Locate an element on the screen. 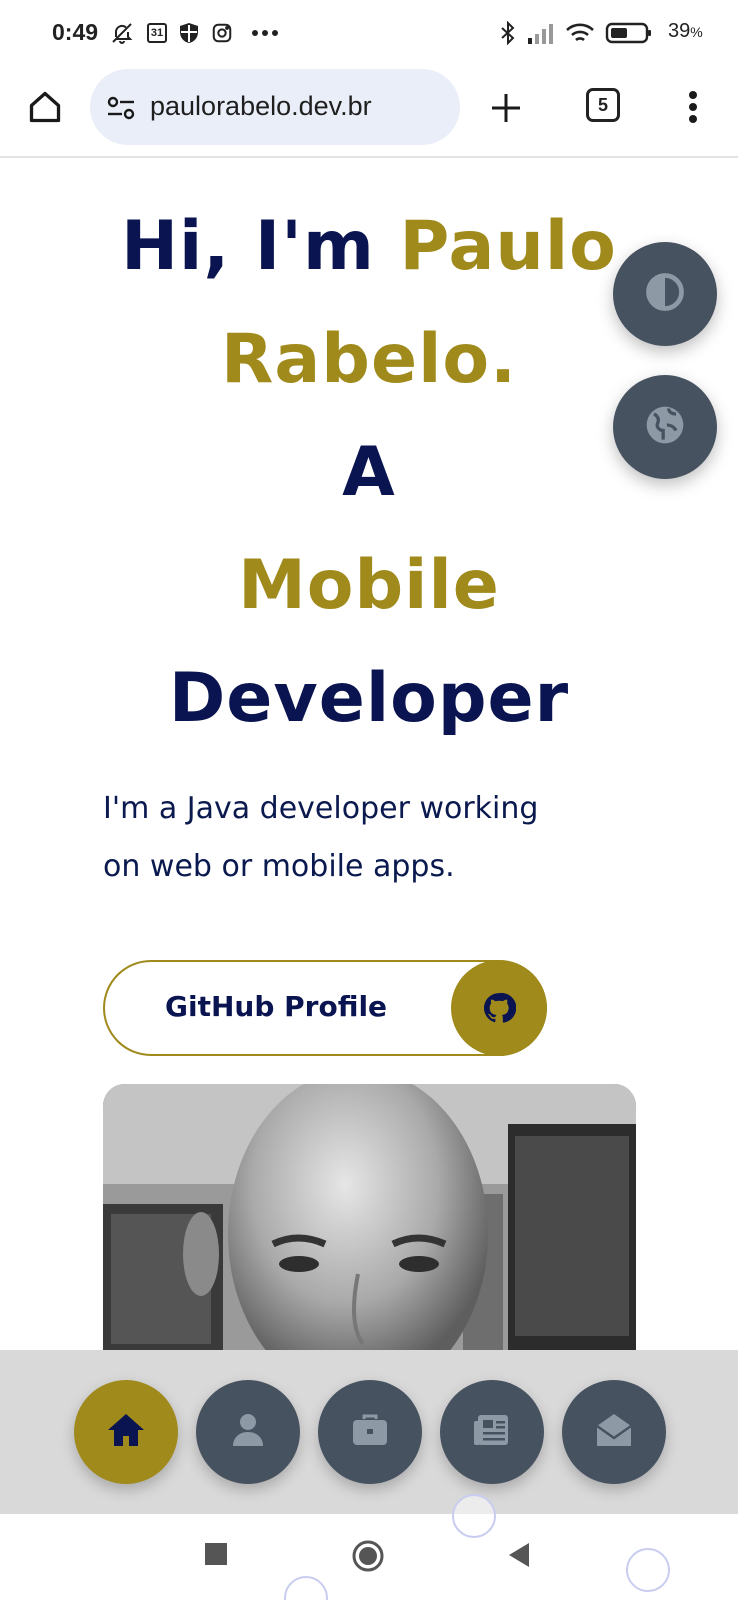  new-tab-icon is located at coordinates (506, 108).